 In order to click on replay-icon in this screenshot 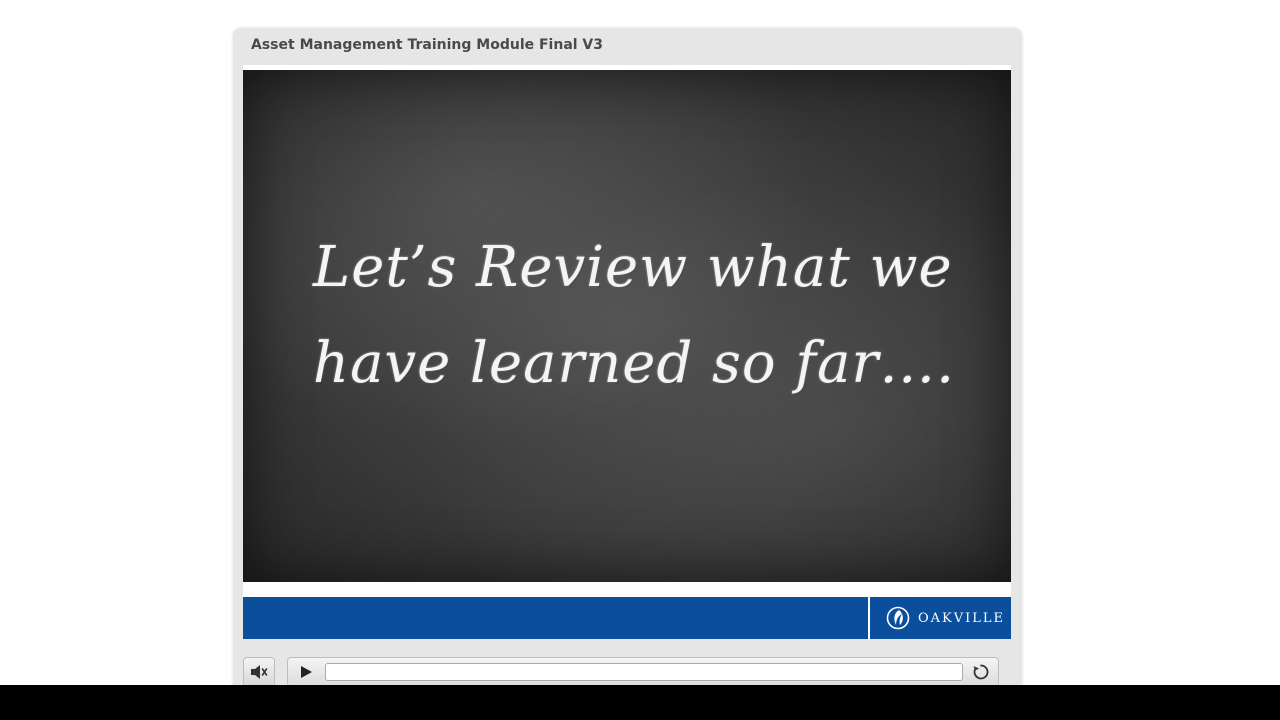, I will do `click(981, 672)`.